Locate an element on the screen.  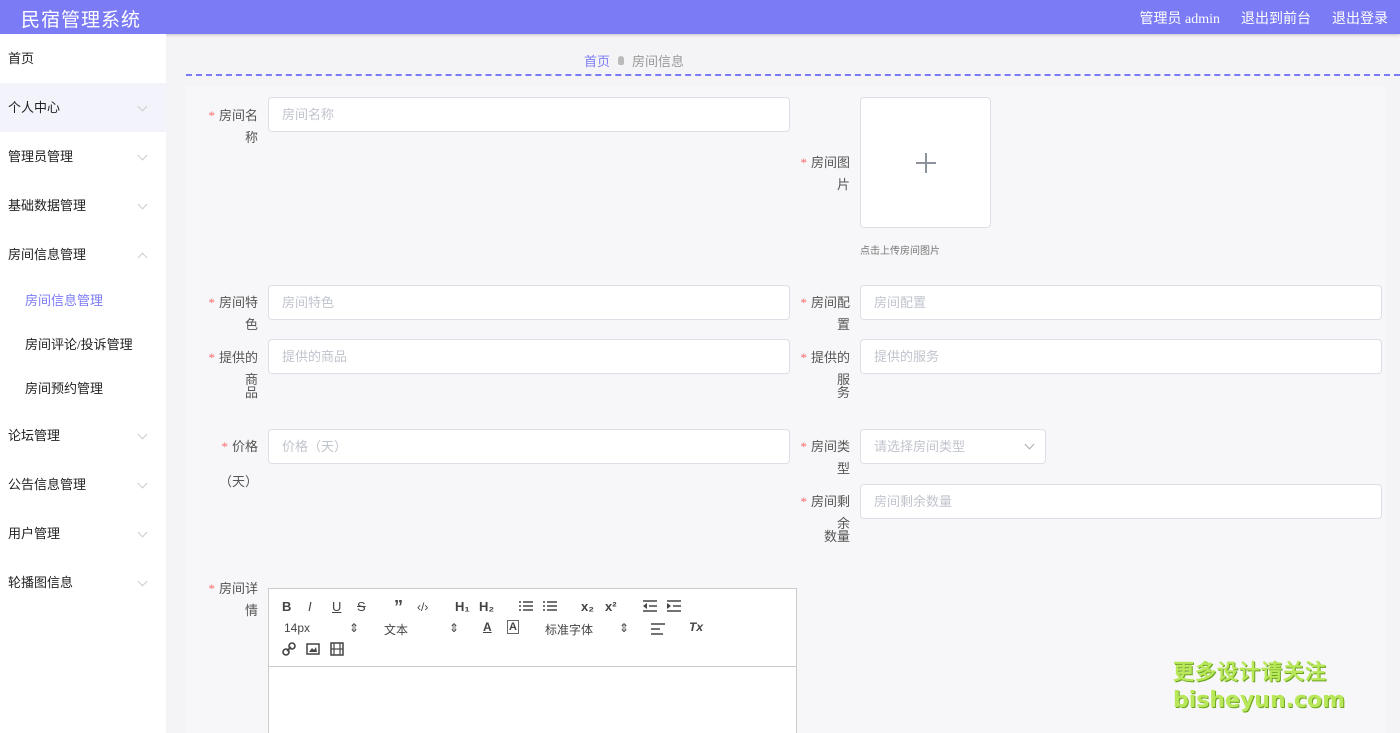
breadcrumb: 首页 房间信息 is located at coordinates (634, 60).